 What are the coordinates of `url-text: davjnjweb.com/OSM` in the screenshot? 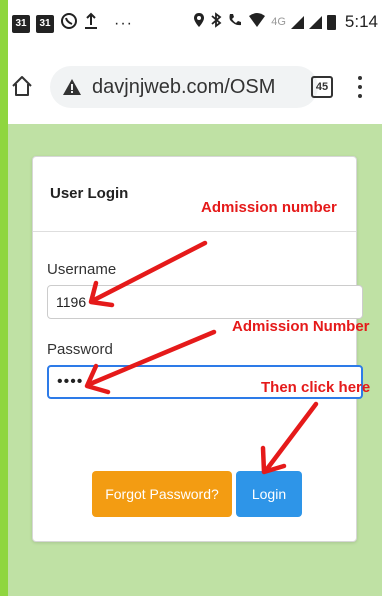 It's located at (183, 87).